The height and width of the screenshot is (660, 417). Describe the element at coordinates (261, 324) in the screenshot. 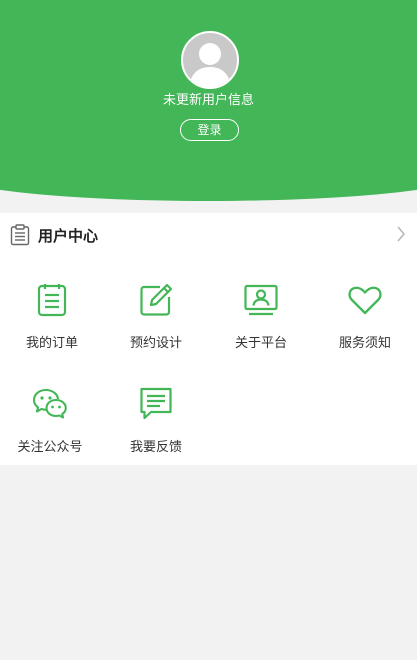

I see `menu-item-about-platform: 关于平台` at that location.